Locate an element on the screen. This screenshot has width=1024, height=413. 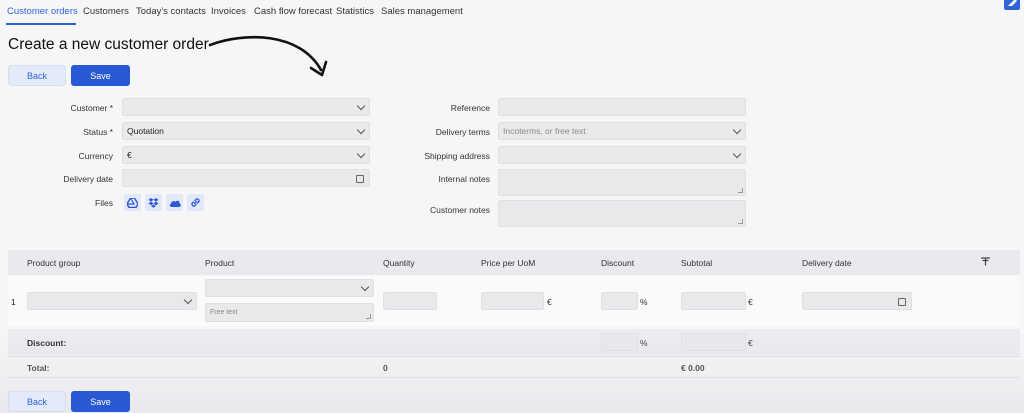
discount-input is located at coordinates (619, 301).